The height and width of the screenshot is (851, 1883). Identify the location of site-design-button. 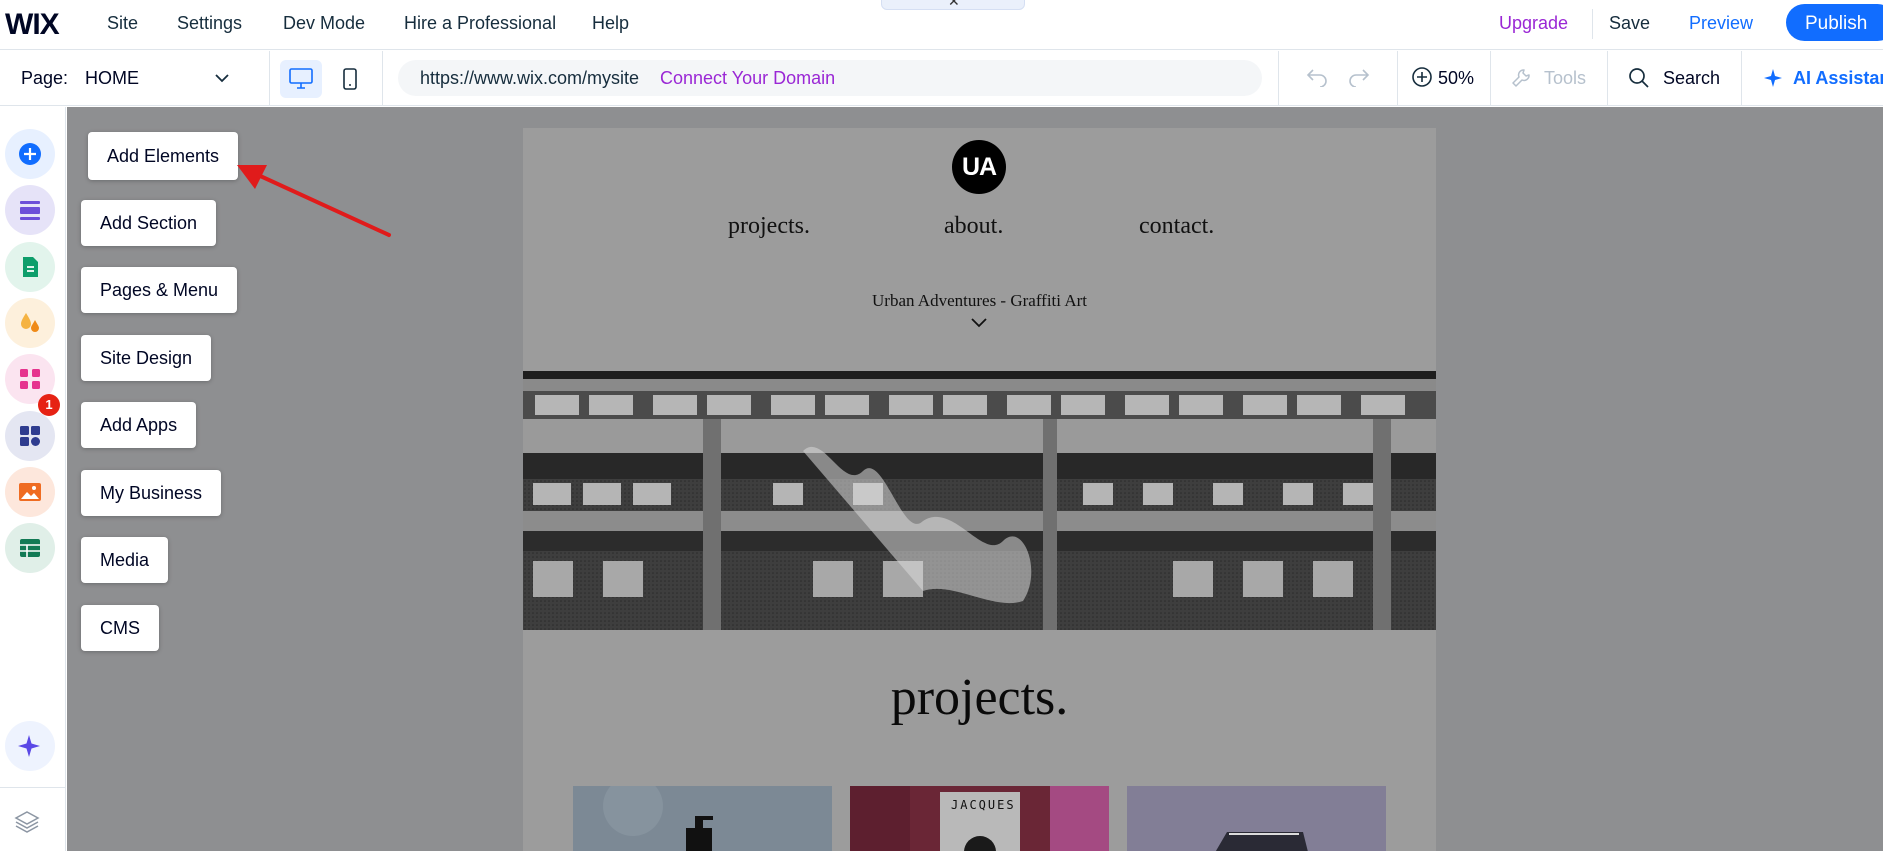
(30, 323).